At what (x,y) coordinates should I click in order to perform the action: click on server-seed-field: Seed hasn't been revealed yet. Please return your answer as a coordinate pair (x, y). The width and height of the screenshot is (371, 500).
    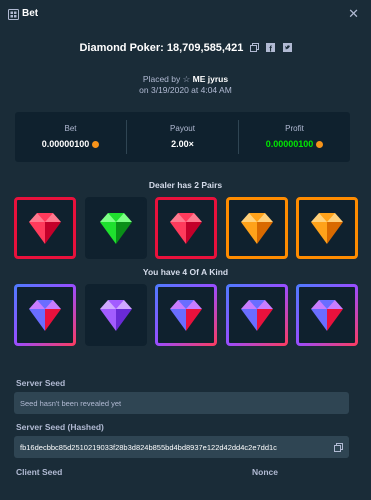
    Looking at the image, I should click on (181, 403).